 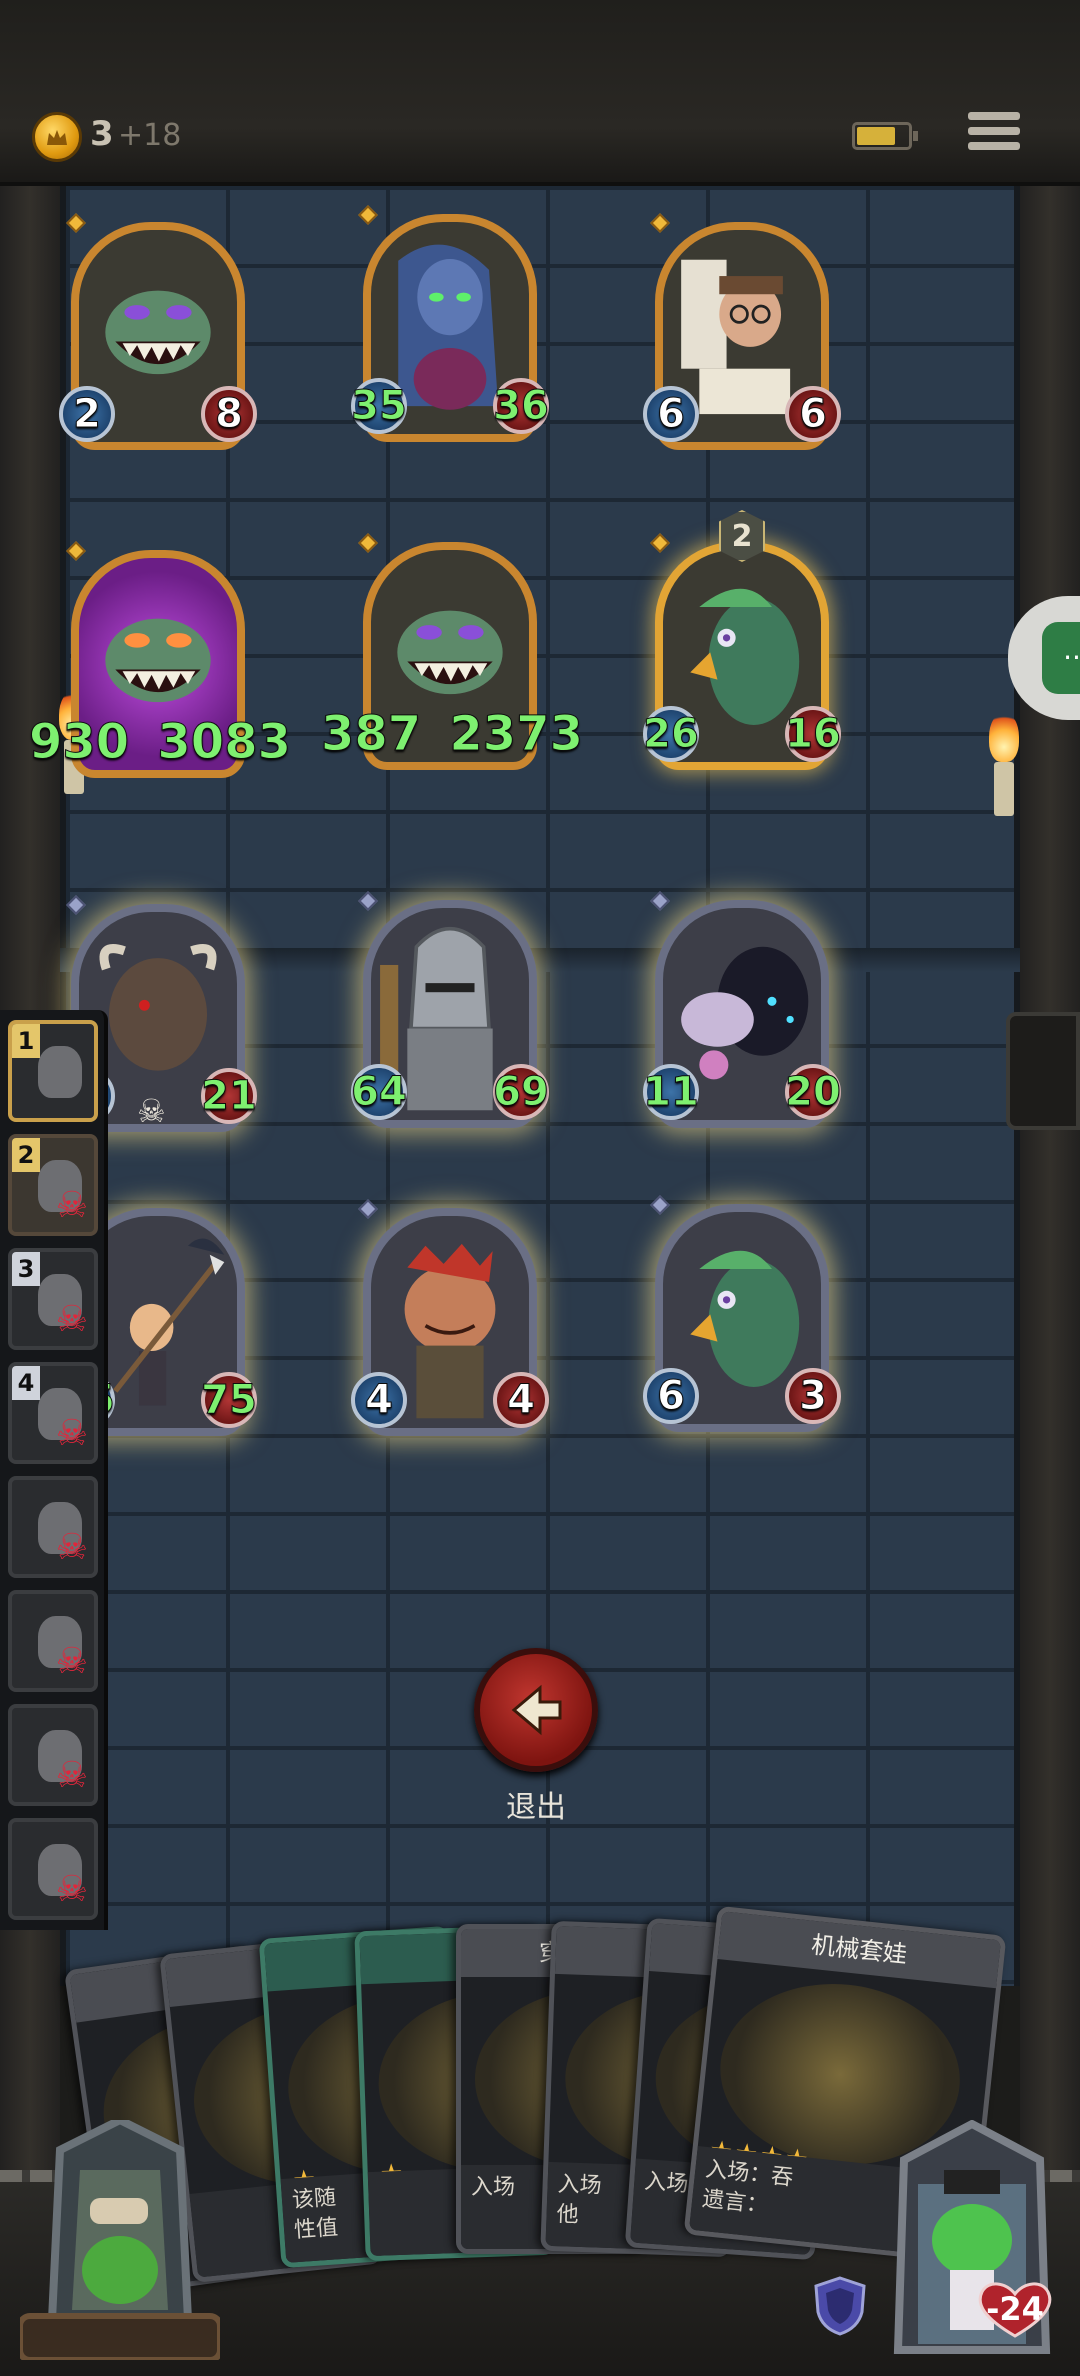 What do you see at coordinates (540, 93) in the screenshot?
I see `top-bar: 3 +18` at bounding box center [540, 93].